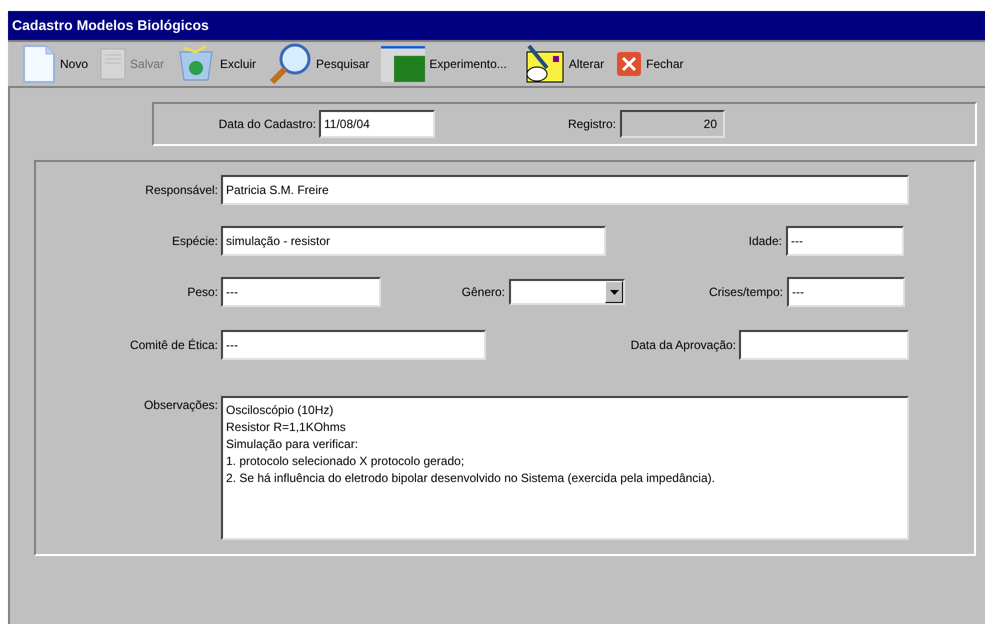 This screenshot has width=985, height=624. Describe the element at coordinates (216, 64) in the screenshot. I see `toolbar-button: Excluir` at that location.